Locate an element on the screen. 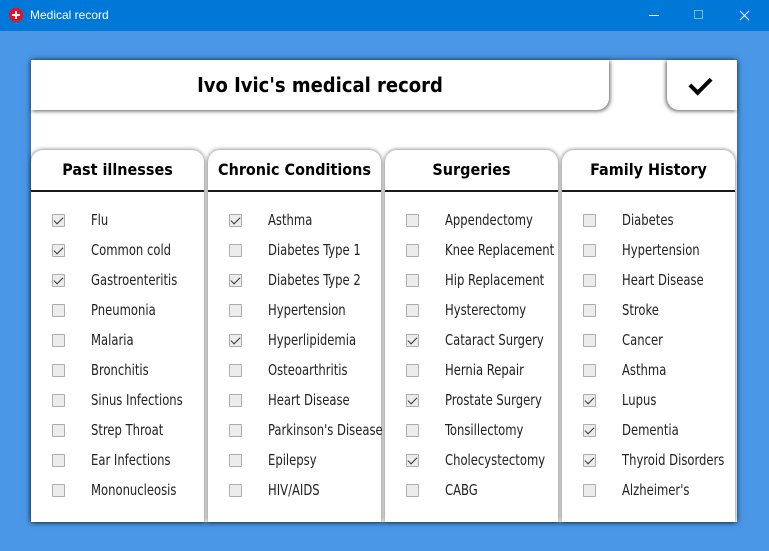 This screenshot has width=769, height=551. save-button is located at coordinates (702, 85).